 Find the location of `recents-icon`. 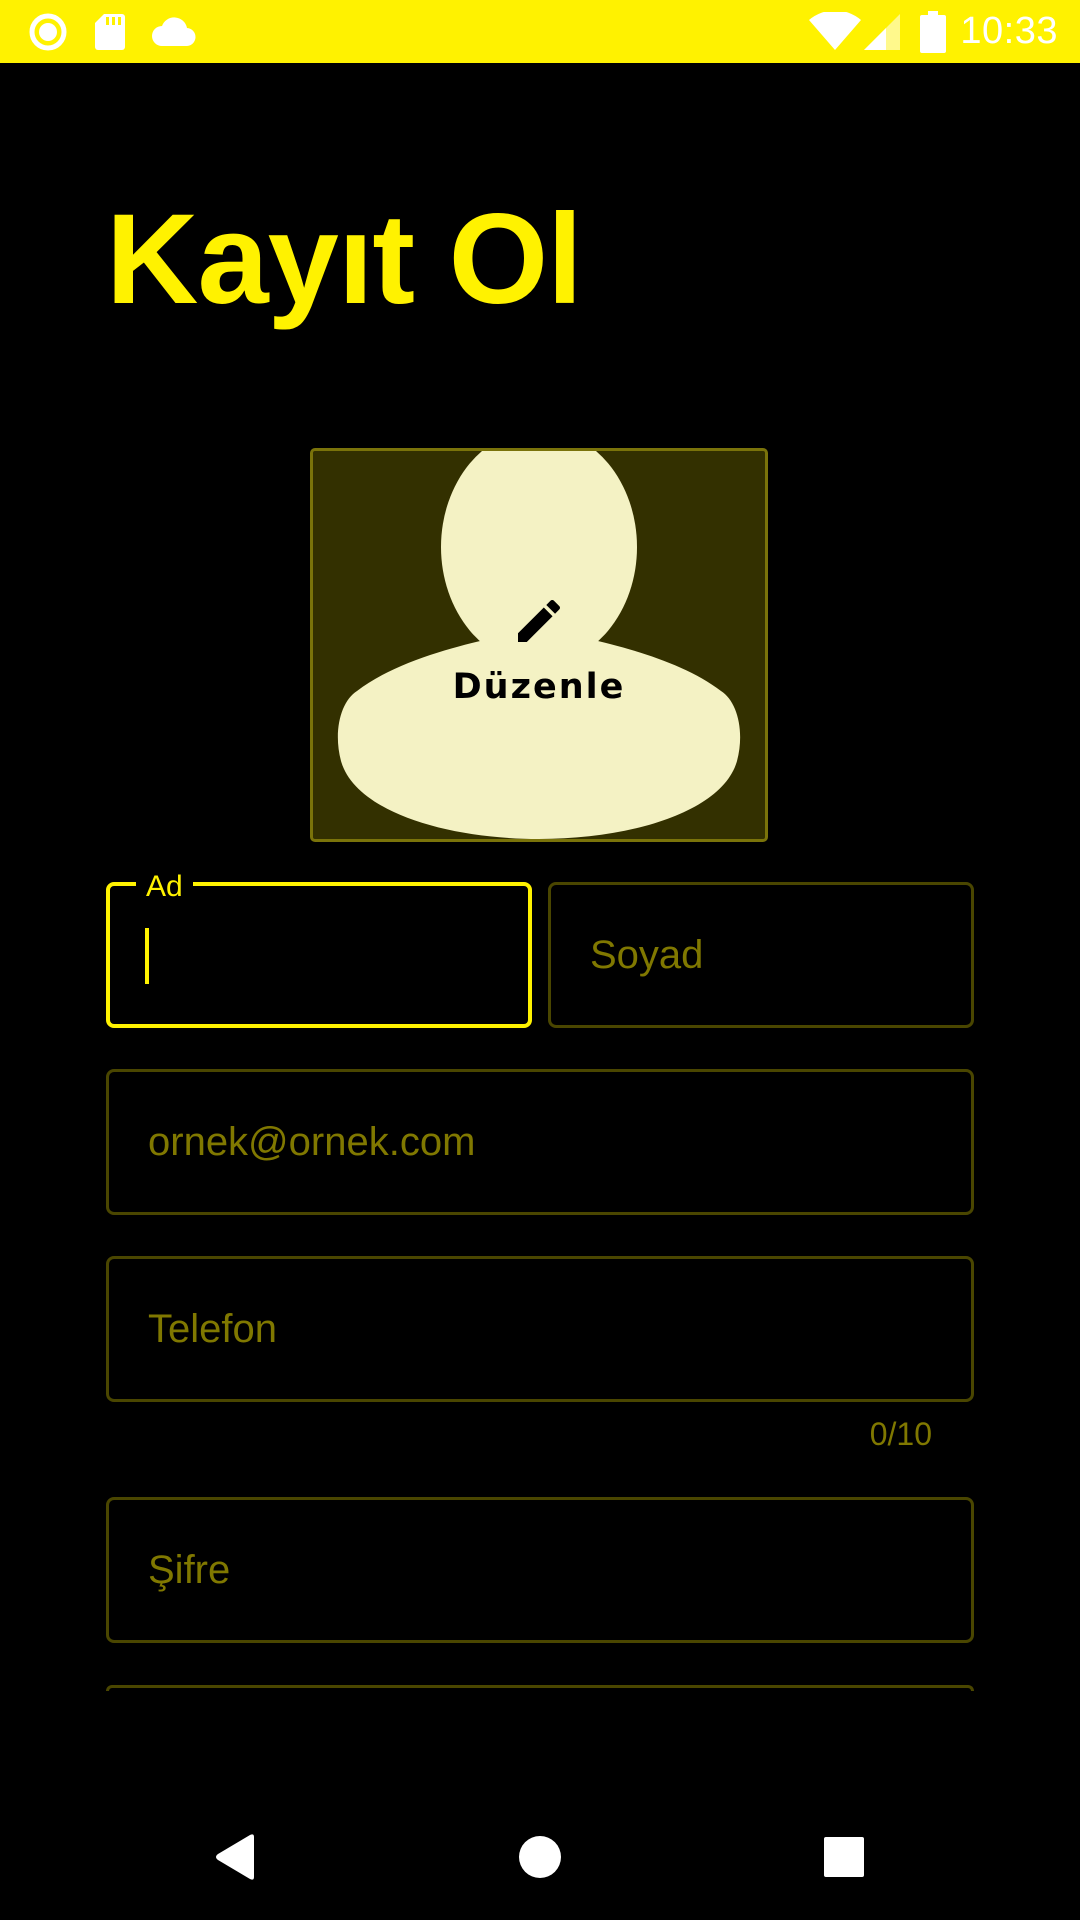

recents-icon is located at coordinates (844, 1857).